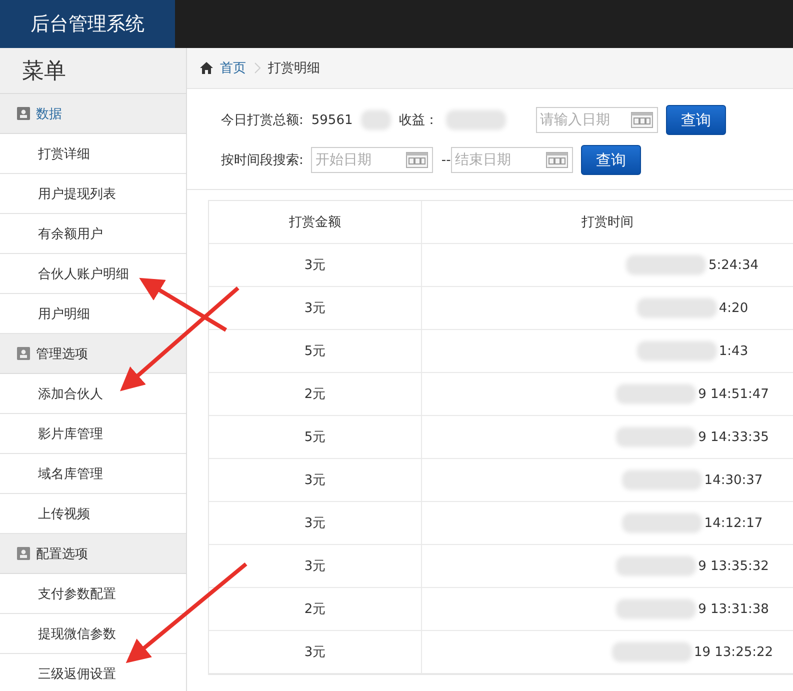  I want to click on breadcrumb-link: 首页, so click(233, 68).